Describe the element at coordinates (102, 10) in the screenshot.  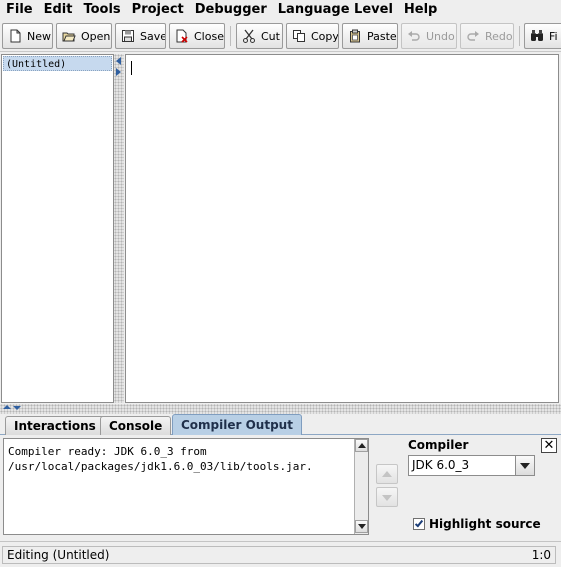
I see `menu-tools: Tools` at that location.